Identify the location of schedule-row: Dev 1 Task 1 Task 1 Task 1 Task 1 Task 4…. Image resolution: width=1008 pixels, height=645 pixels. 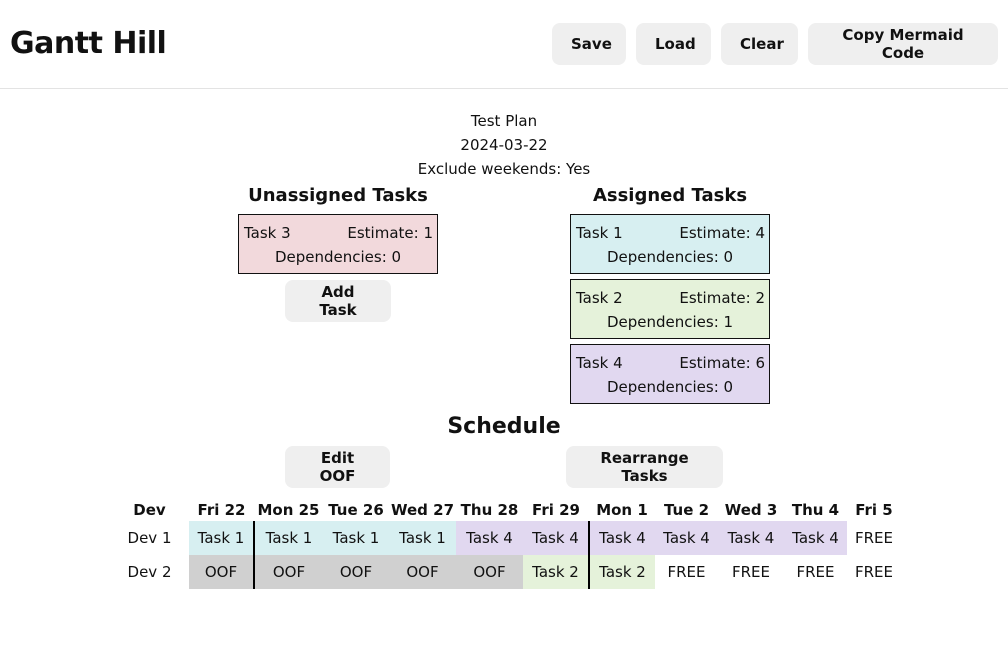
(505, 538).